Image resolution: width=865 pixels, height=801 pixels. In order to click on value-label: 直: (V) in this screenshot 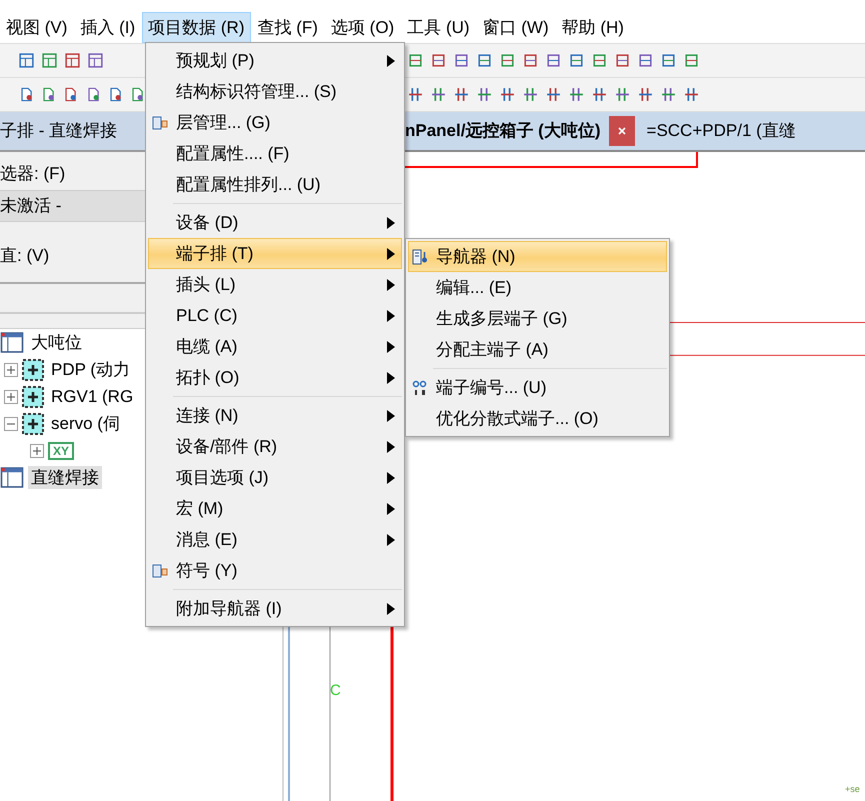, I will do `click(25, 255)`.